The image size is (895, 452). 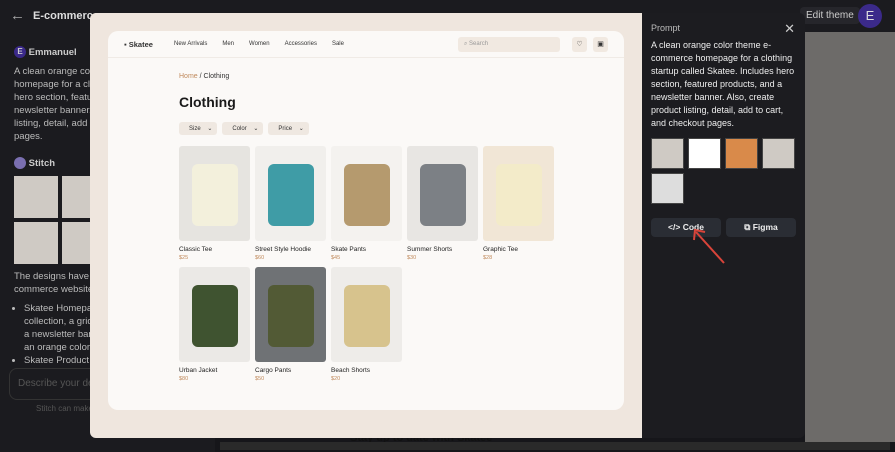 What do you see at coordinates (184, 258) in the screenshot?
I see `product-price: $25` at bounding box center [184, 258].